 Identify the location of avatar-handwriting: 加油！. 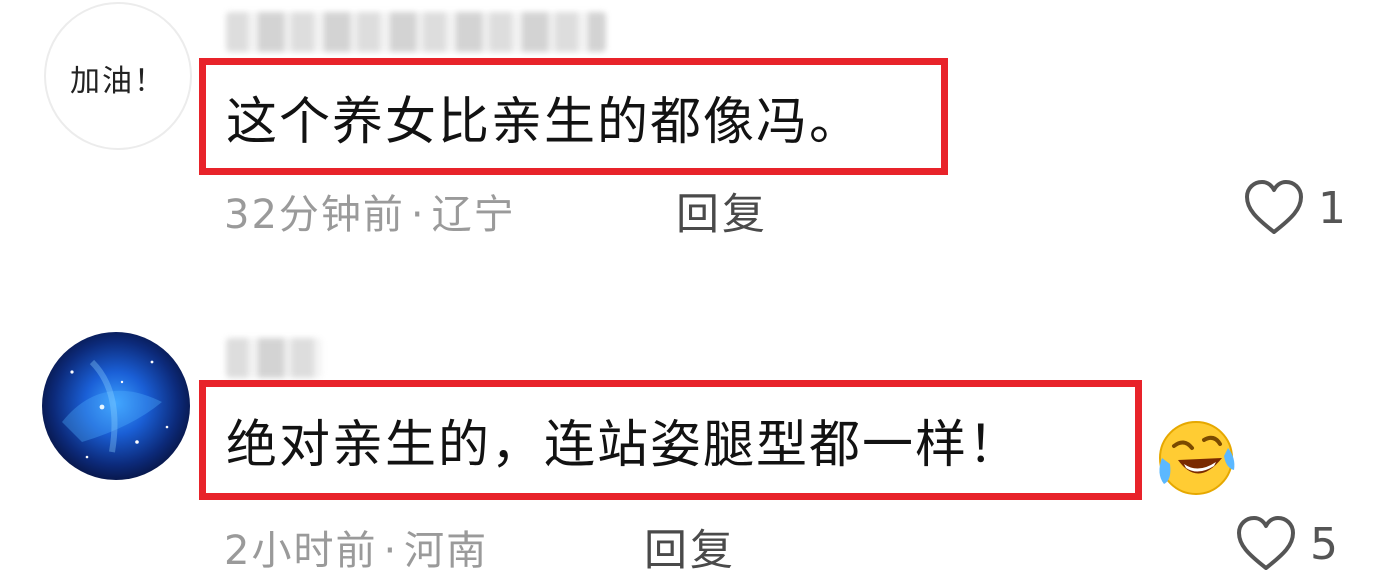
(118, 81).